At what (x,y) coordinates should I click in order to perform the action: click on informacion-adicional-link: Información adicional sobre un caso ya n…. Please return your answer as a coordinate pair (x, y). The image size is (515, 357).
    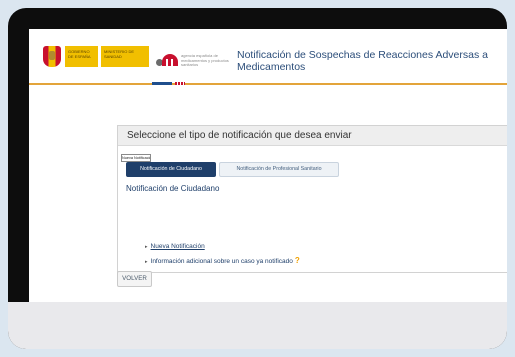
    Looking at the image, I should click on (222, 261).